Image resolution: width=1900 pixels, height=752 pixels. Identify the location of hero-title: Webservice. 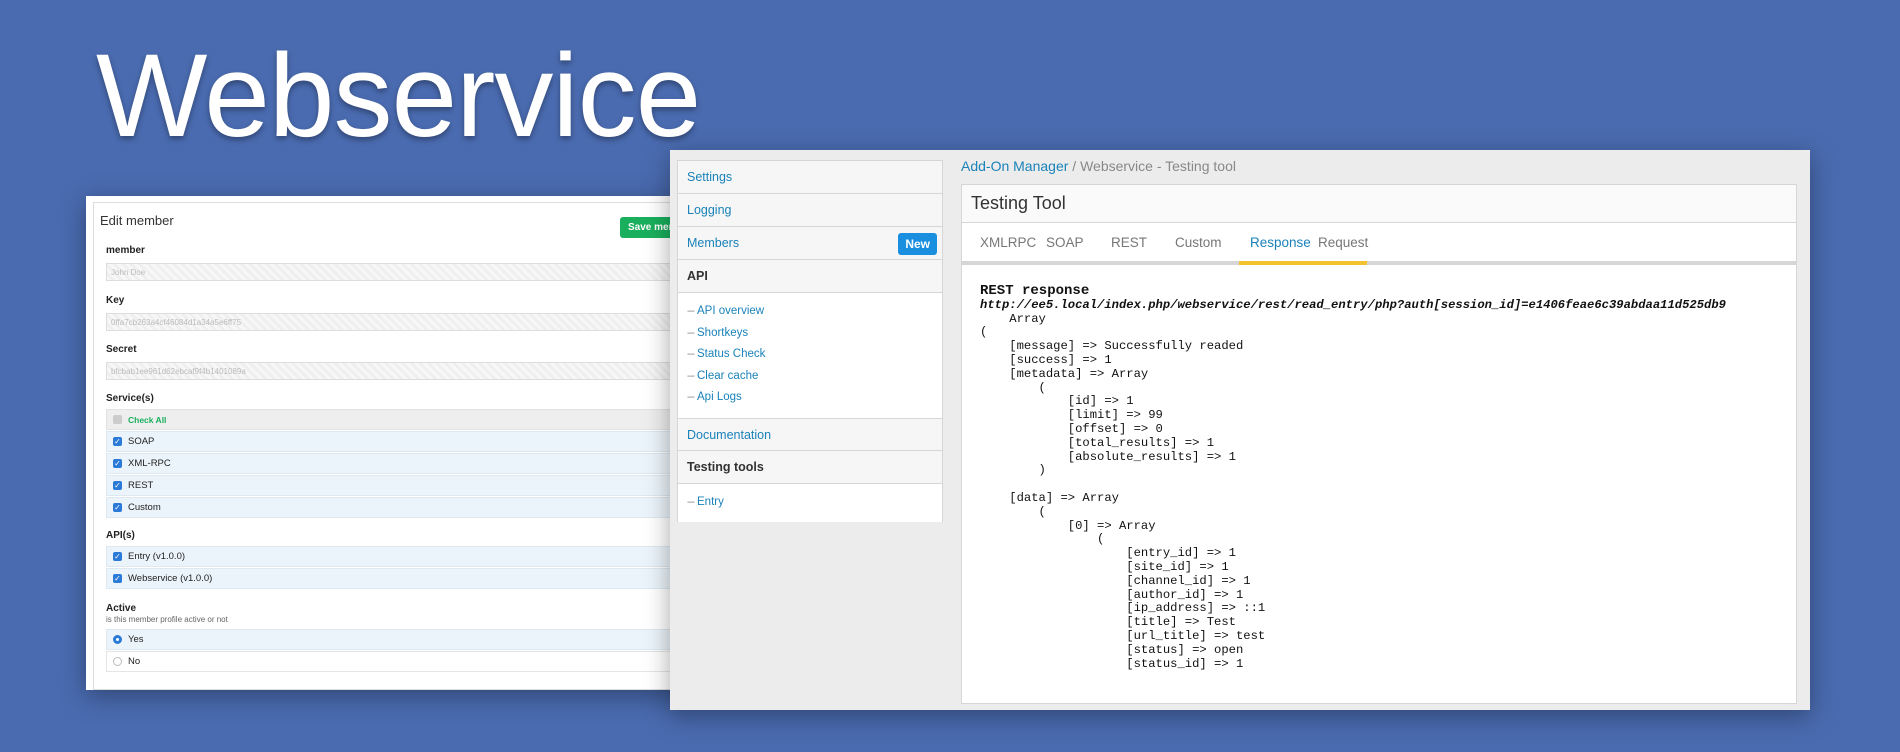
(398, 96).